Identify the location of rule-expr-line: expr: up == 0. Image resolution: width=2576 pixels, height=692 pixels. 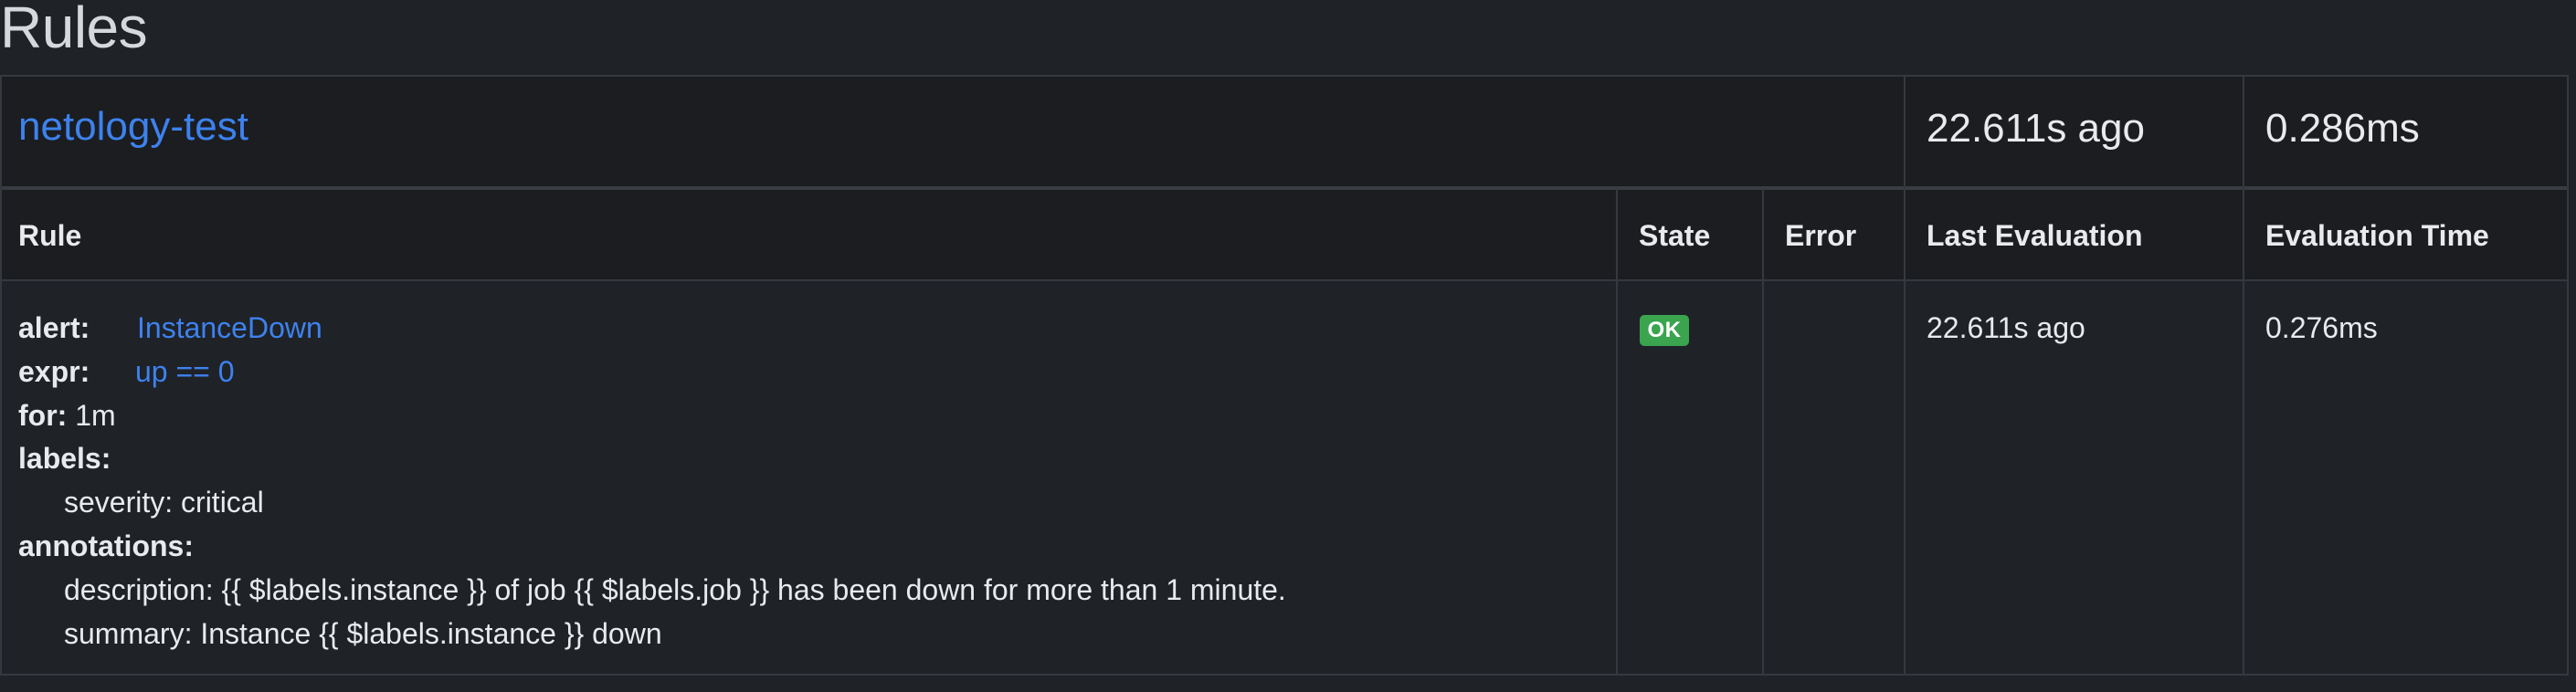
(652, 373).